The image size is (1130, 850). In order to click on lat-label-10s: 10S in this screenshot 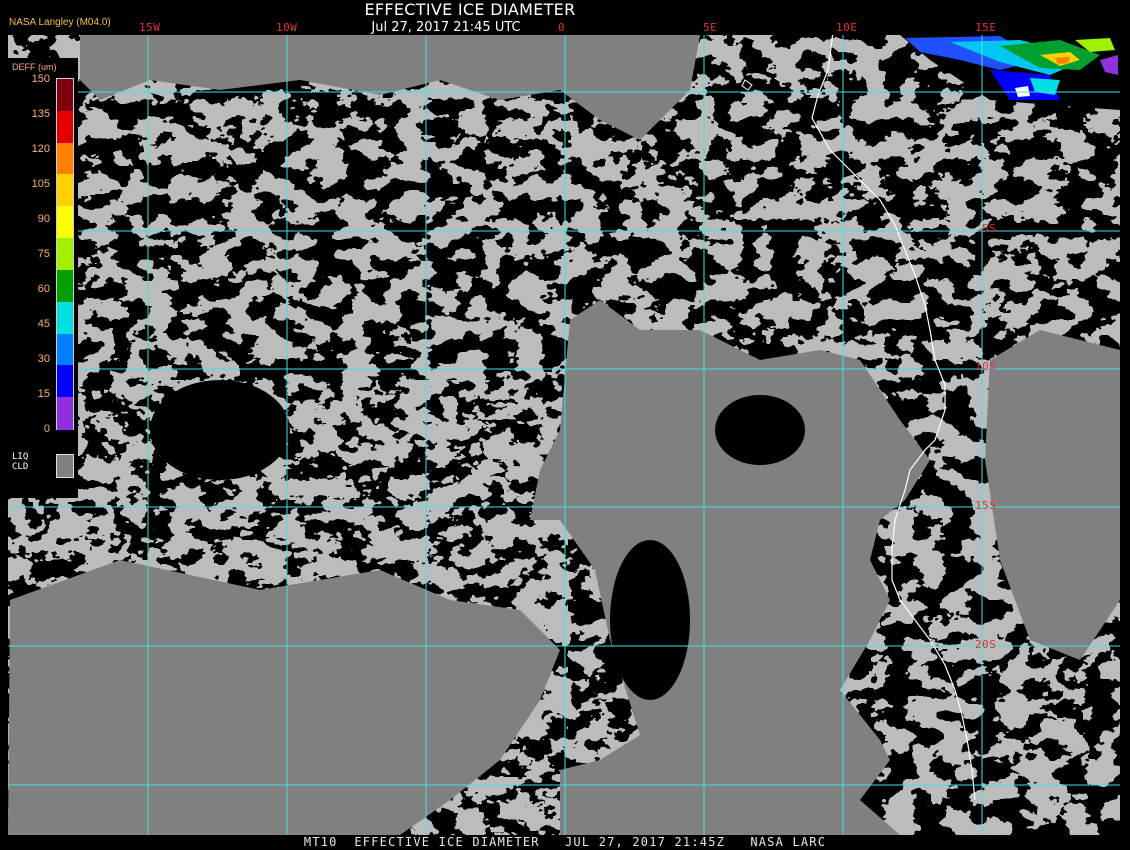, I will do `click(986, 366)`.